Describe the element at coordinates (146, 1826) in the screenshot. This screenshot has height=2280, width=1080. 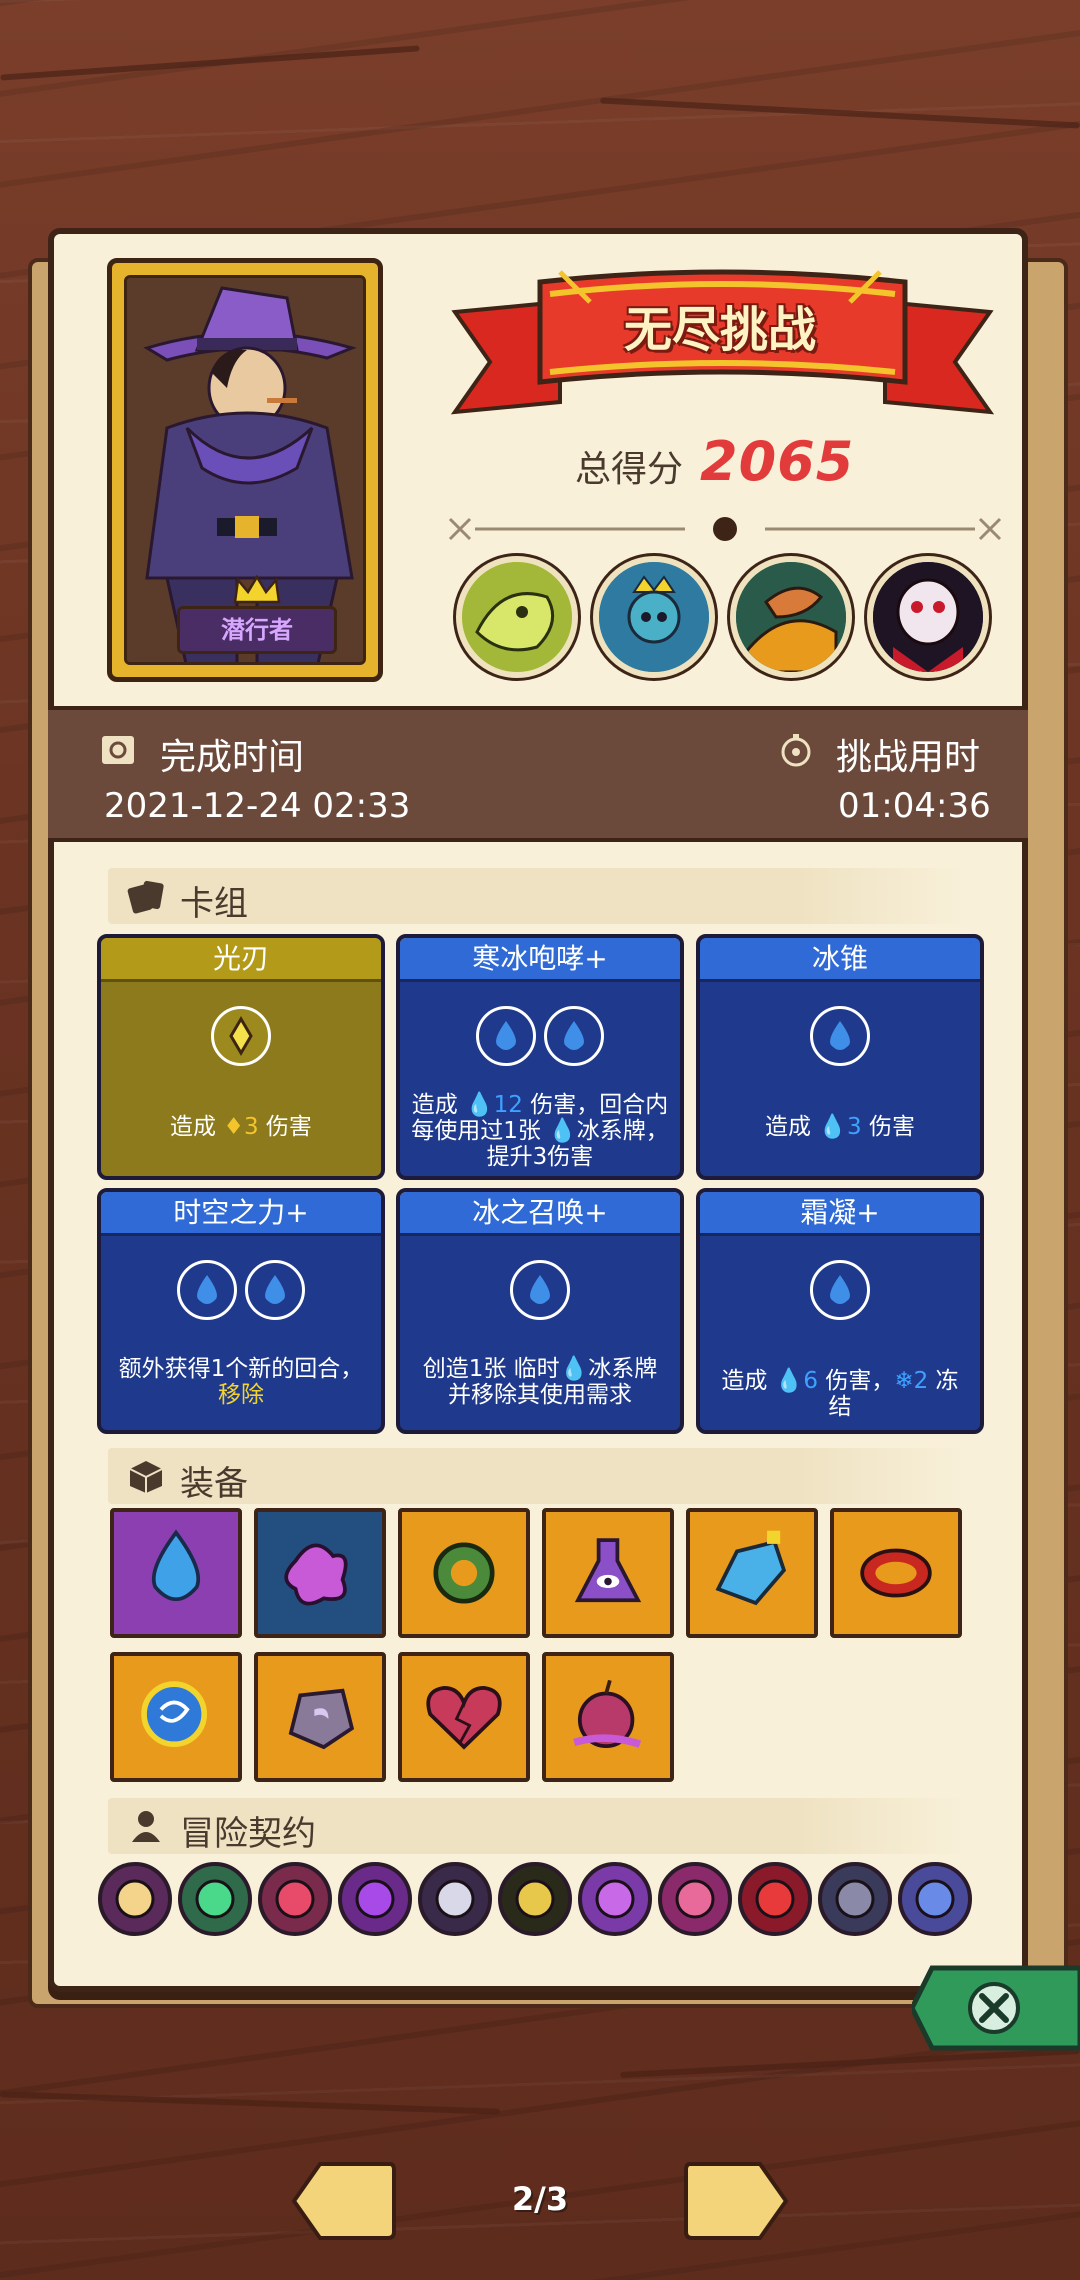
I see `person-icon` at that location.